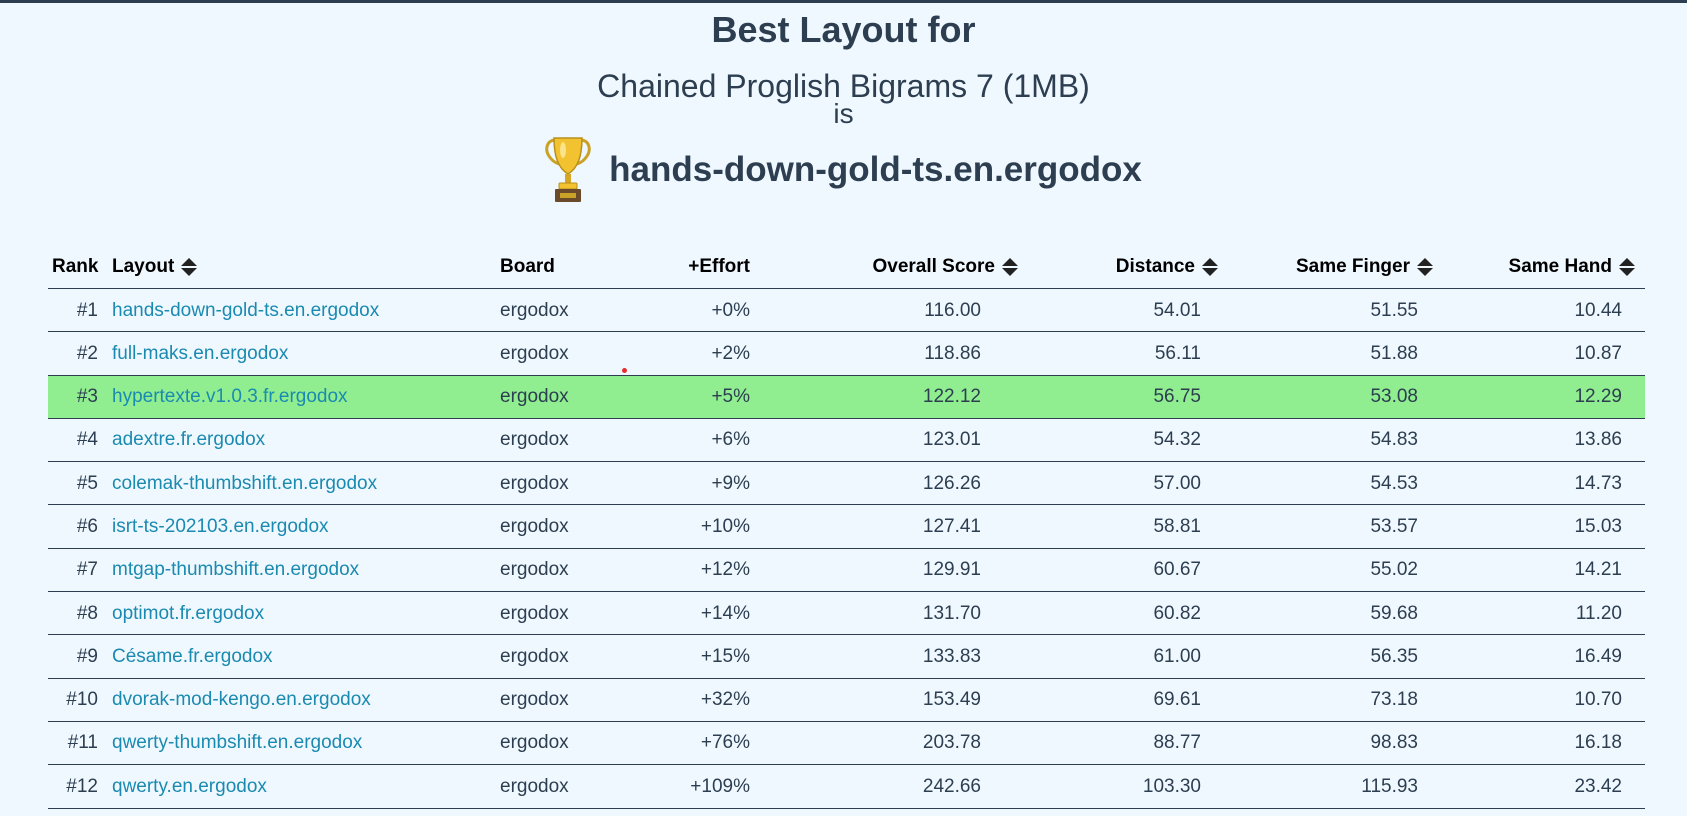  I want to click on distance-cell: 60.82, so click(1177, 613).